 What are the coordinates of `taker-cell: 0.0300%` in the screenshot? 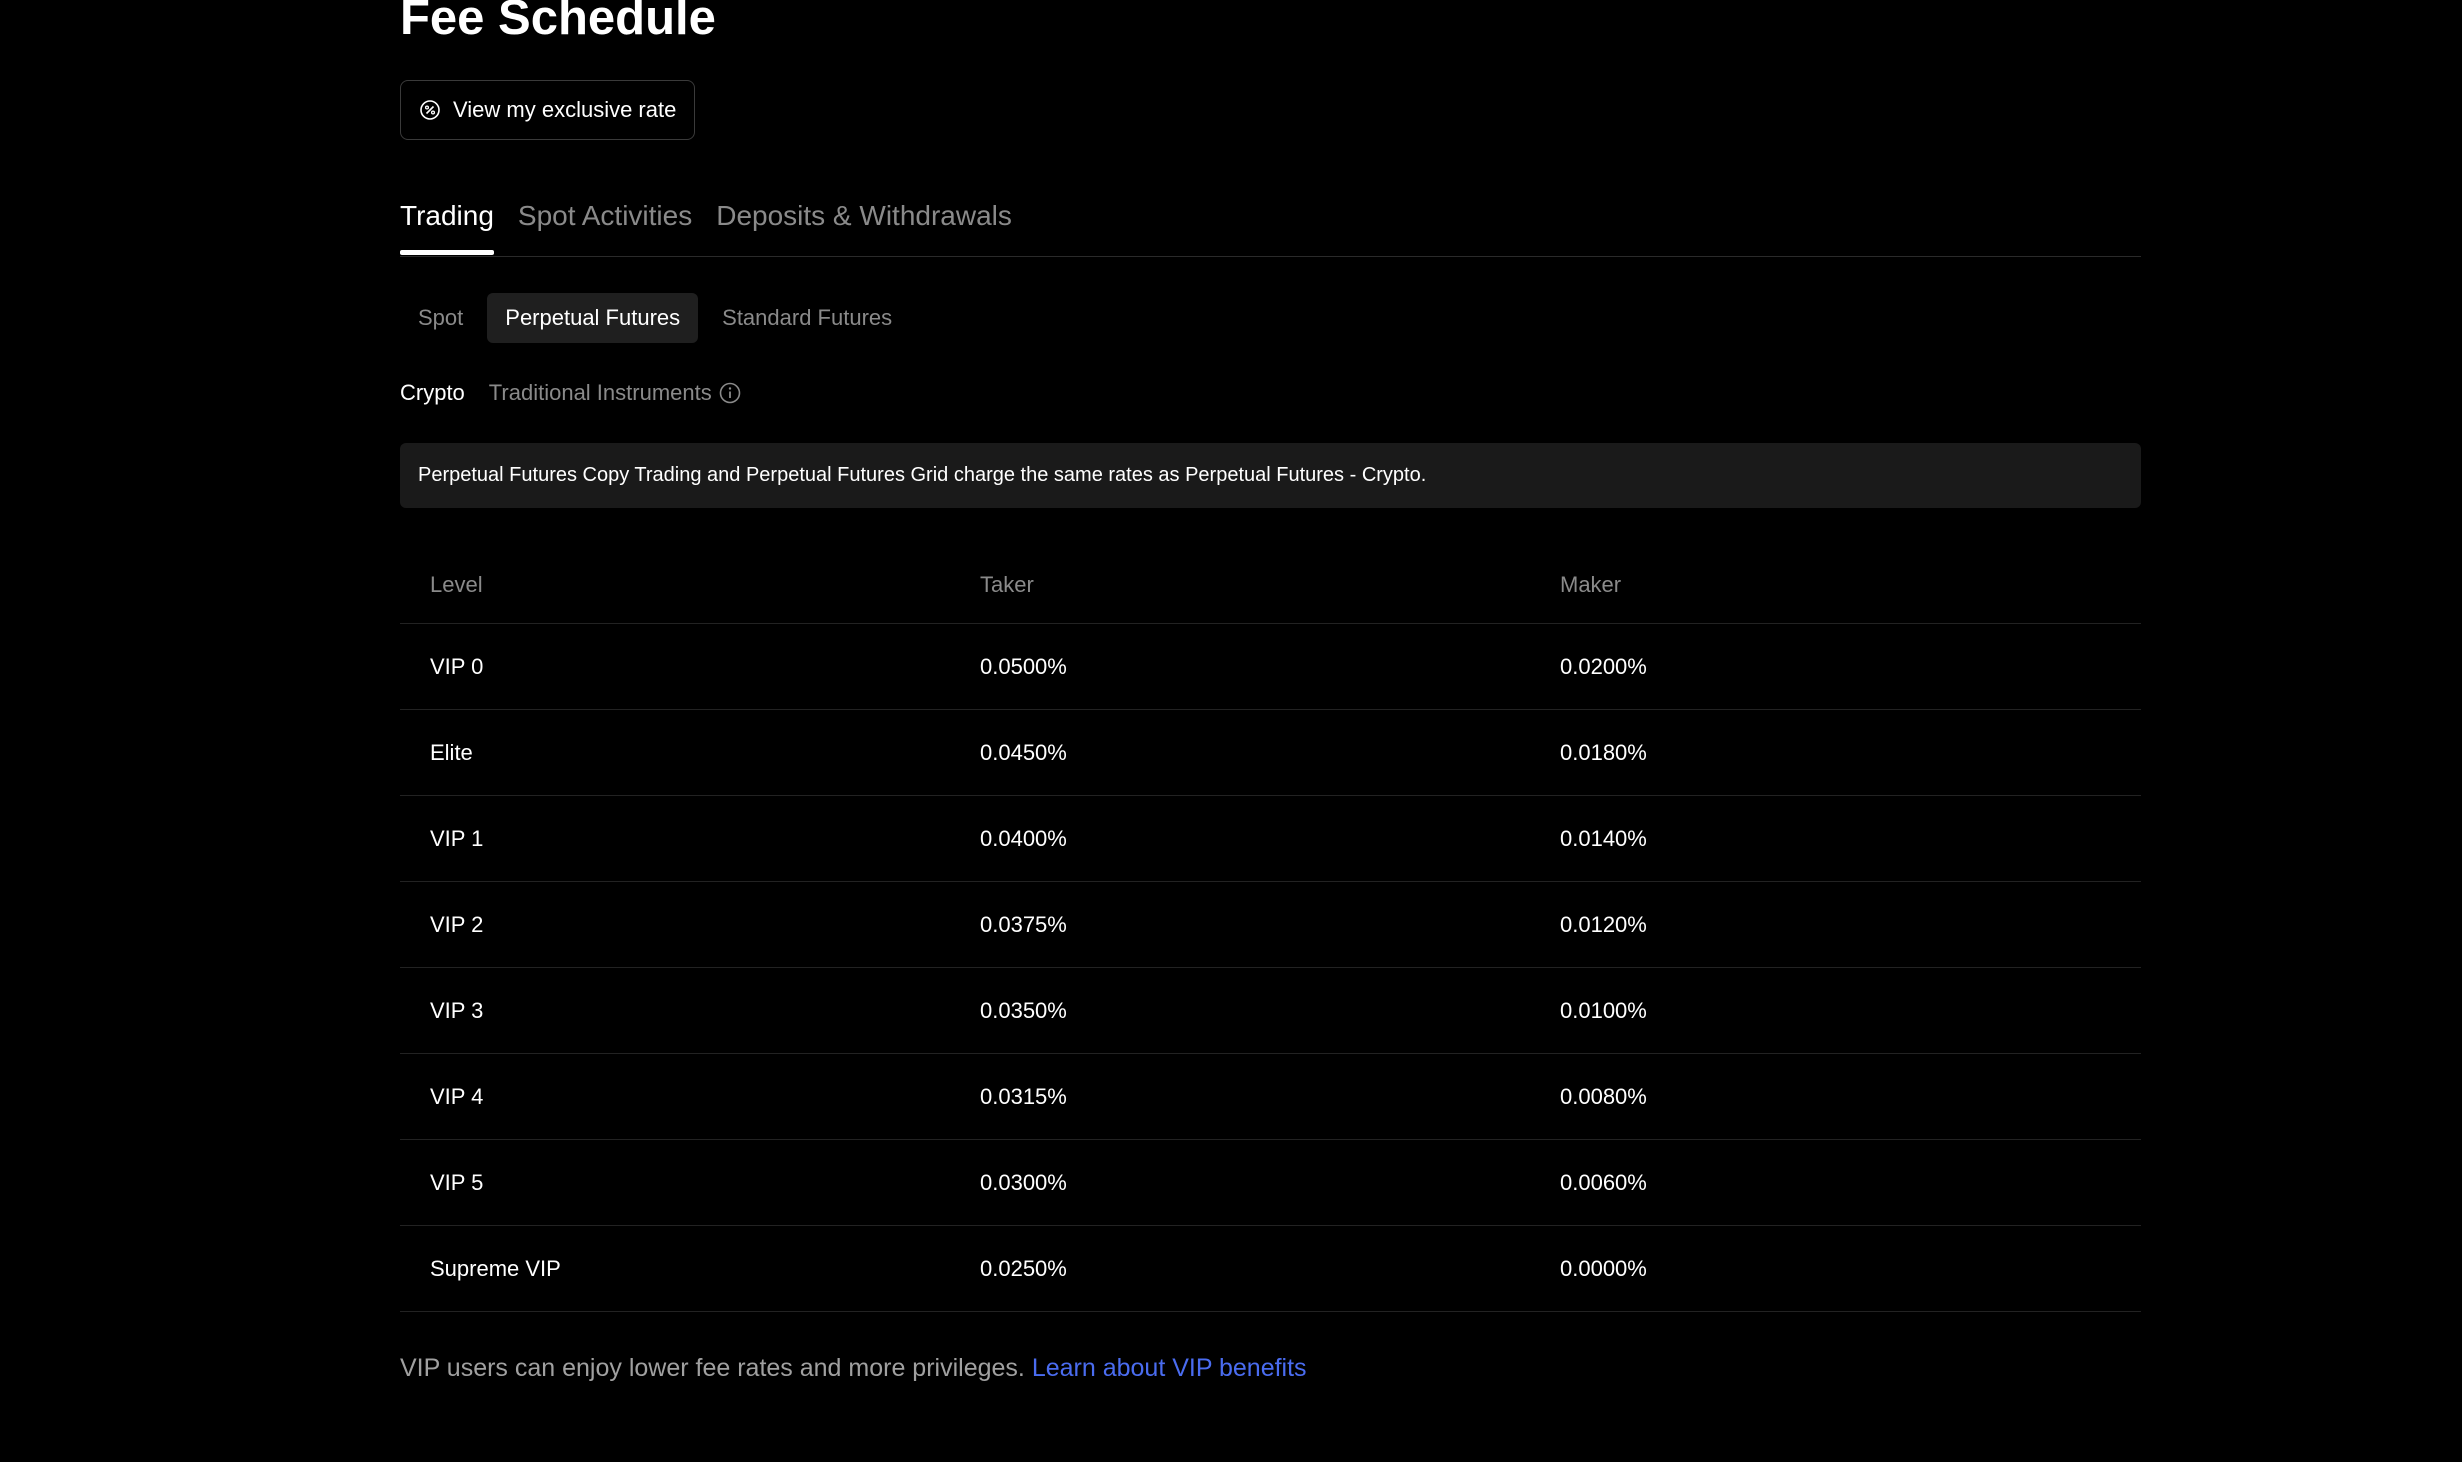 It's located at (1023, 1182).